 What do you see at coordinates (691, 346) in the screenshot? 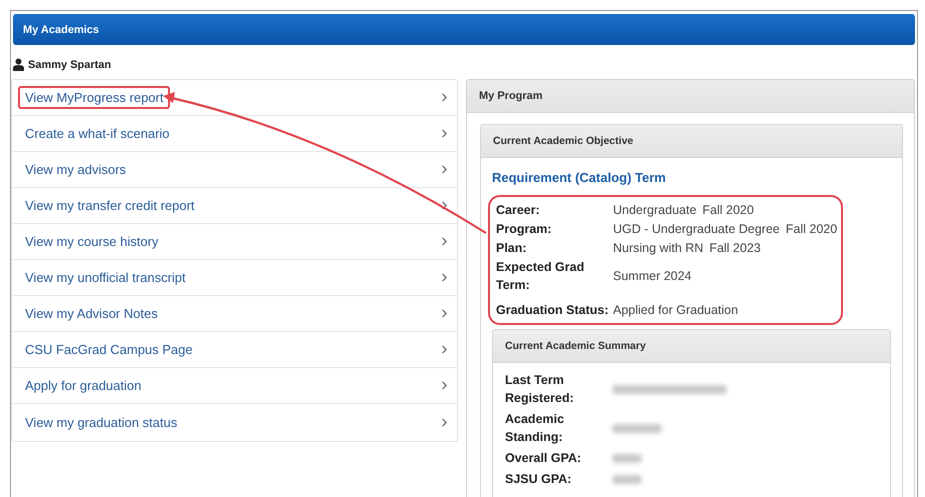
I see `card-title: Current Academic Summary` at bounding box center [691, 346].